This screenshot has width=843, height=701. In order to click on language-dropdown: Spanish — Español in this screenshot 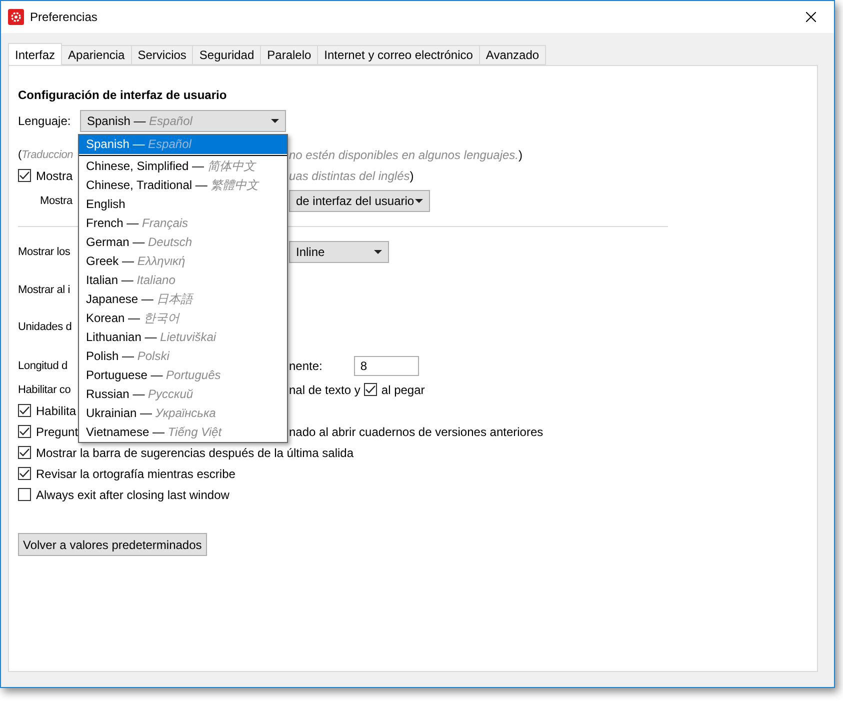, I will do `click(183, 121)`.